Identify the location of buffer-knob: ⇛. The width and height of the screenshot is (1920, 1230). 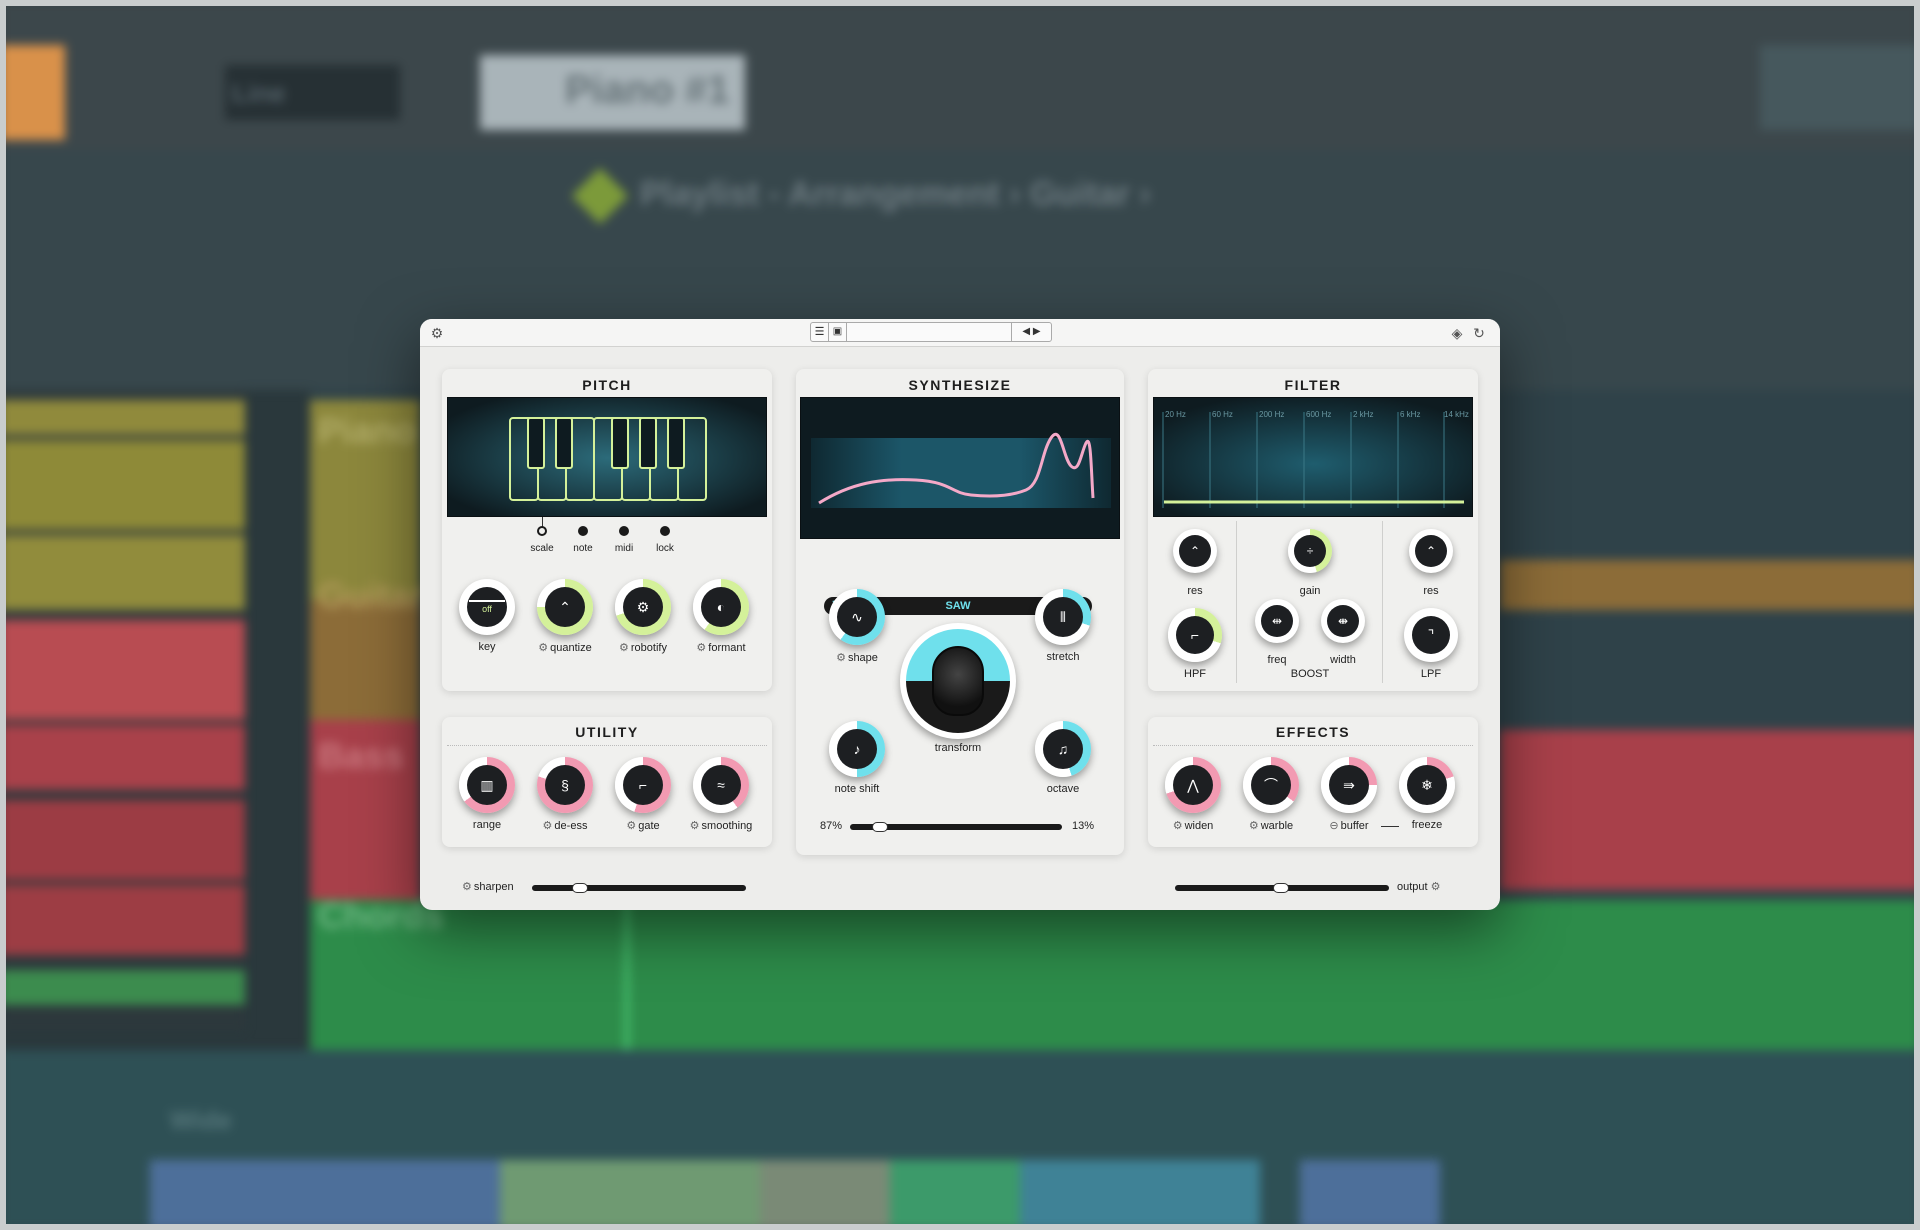
(1349, 785).